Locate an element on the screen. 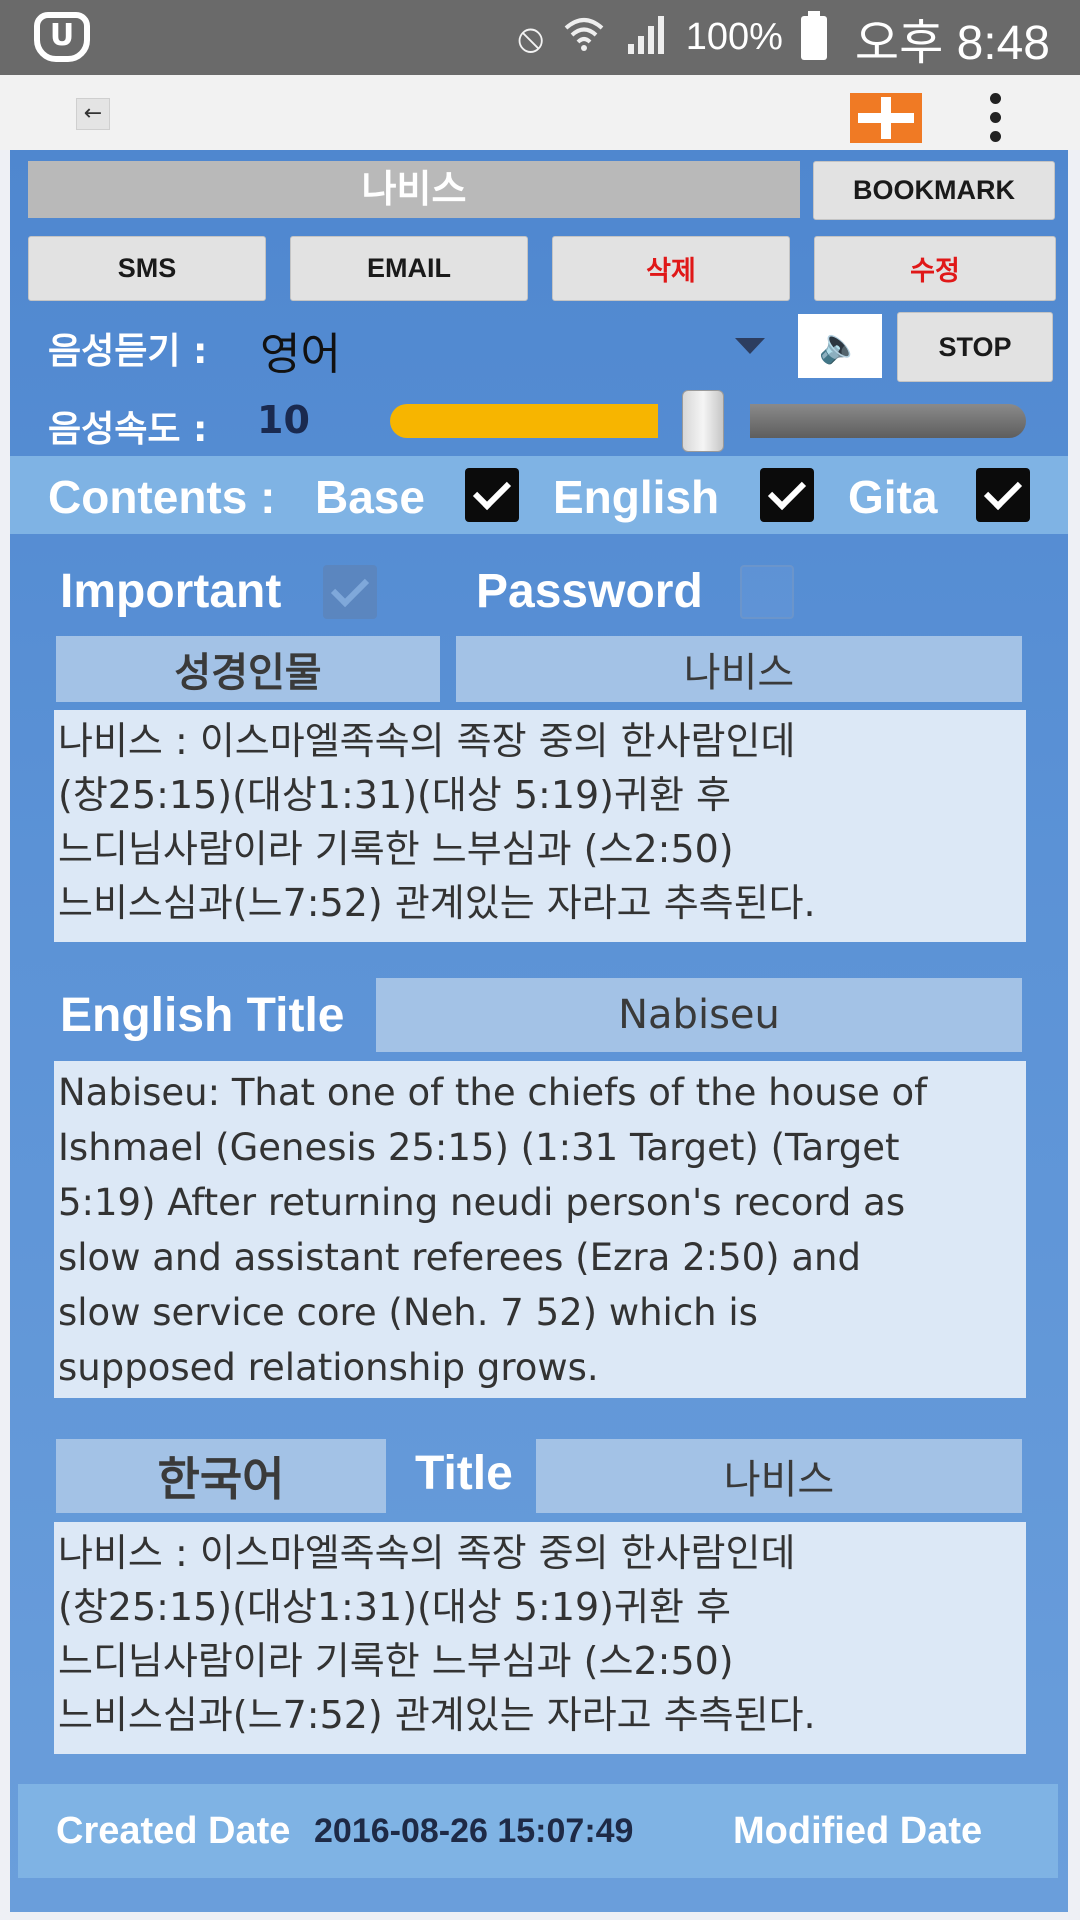 The width and height of the screenshot is (1080, 1920). english-title-value: Nabiseu is located at coordinates (699, 1015).